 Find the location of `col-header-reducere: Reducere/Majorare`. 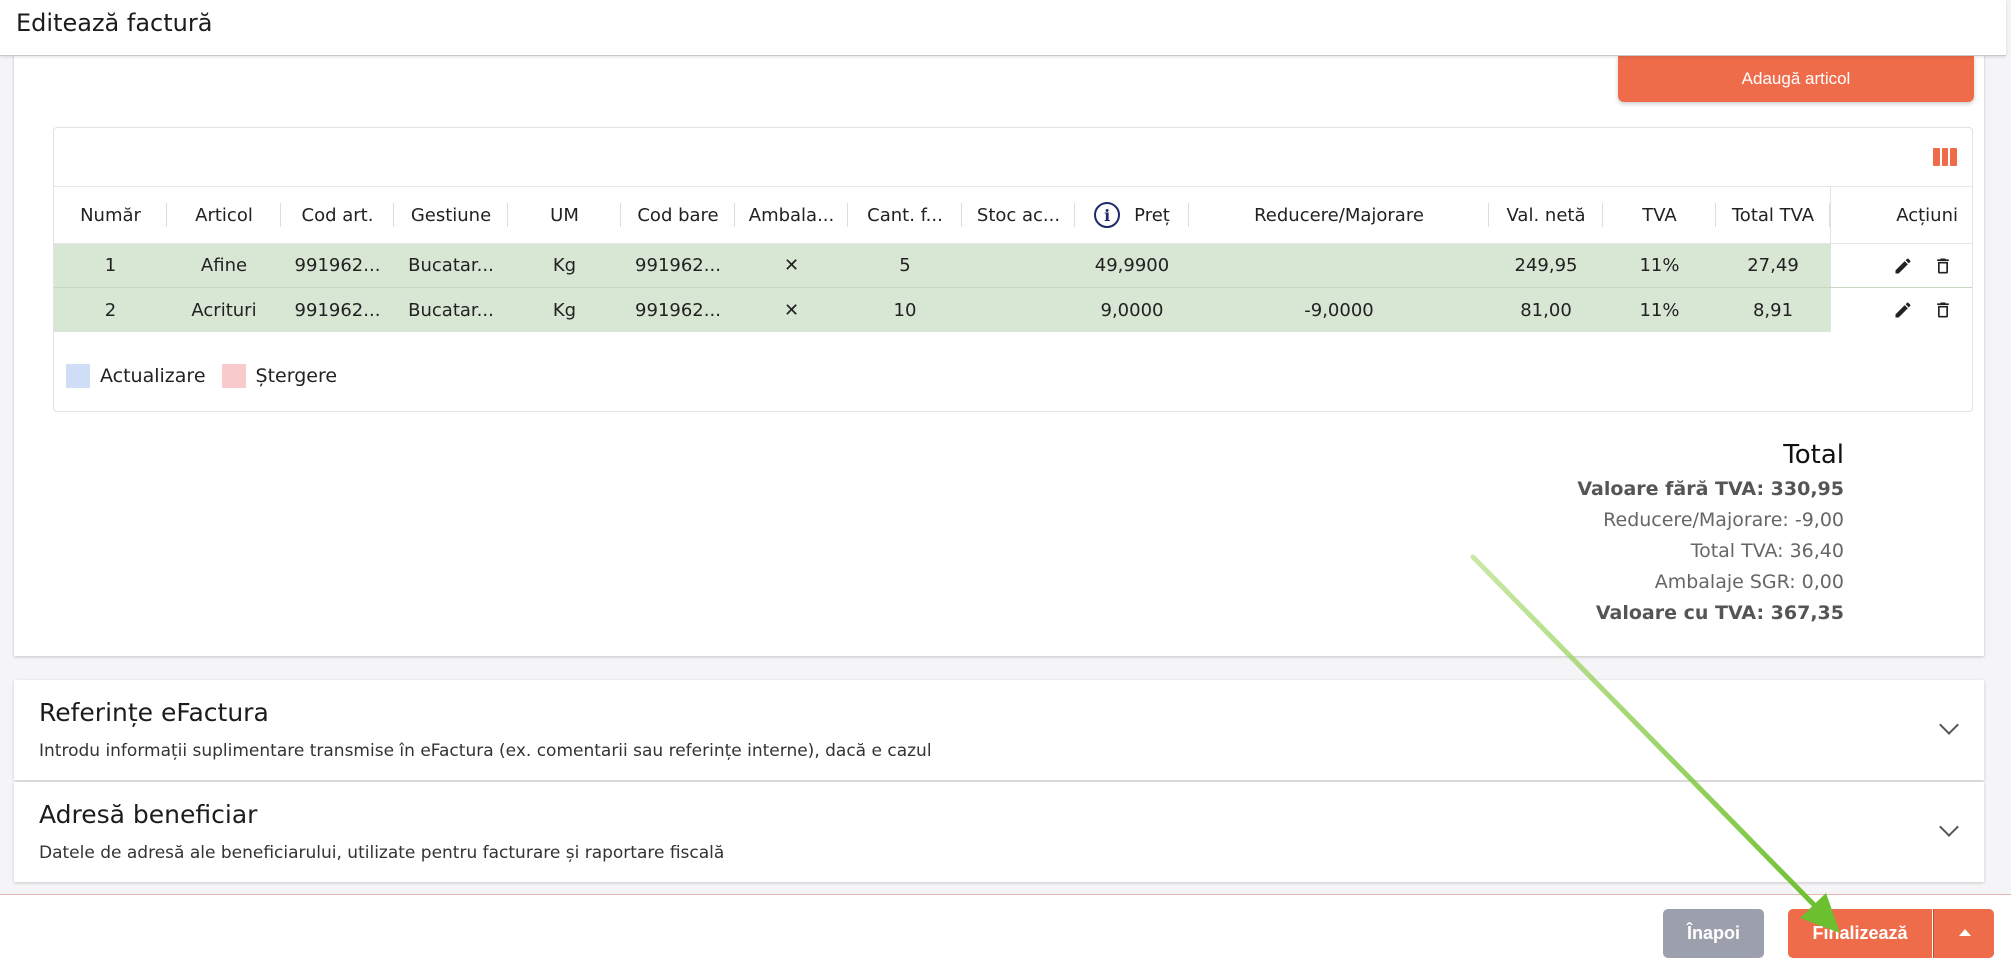

col-header-reducere: Reducere/Majorare is located at coordinates (1339, 215).